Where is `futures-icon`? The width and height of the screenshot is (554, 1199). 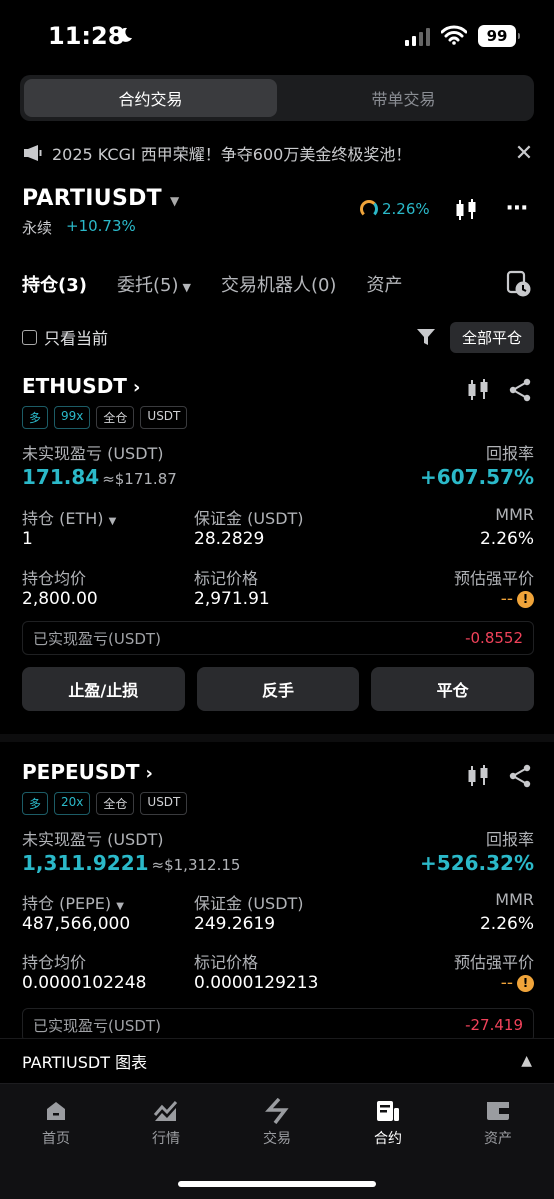
futures-icon is located at coordinates (388, 1111).